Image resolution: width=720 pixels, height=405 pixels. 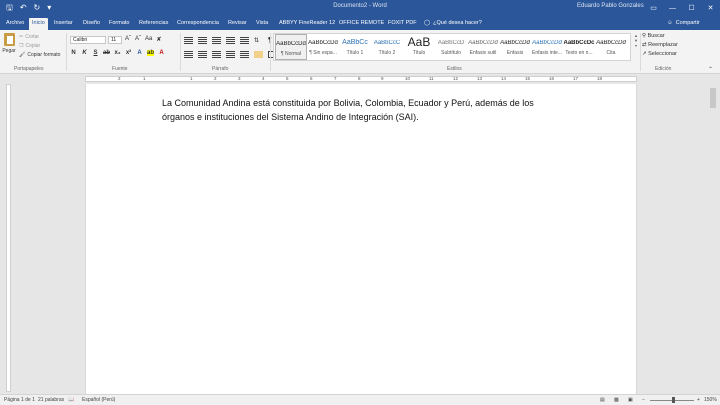 I want to click on web-layout-icon: ▣, so click(x=630, y=400).